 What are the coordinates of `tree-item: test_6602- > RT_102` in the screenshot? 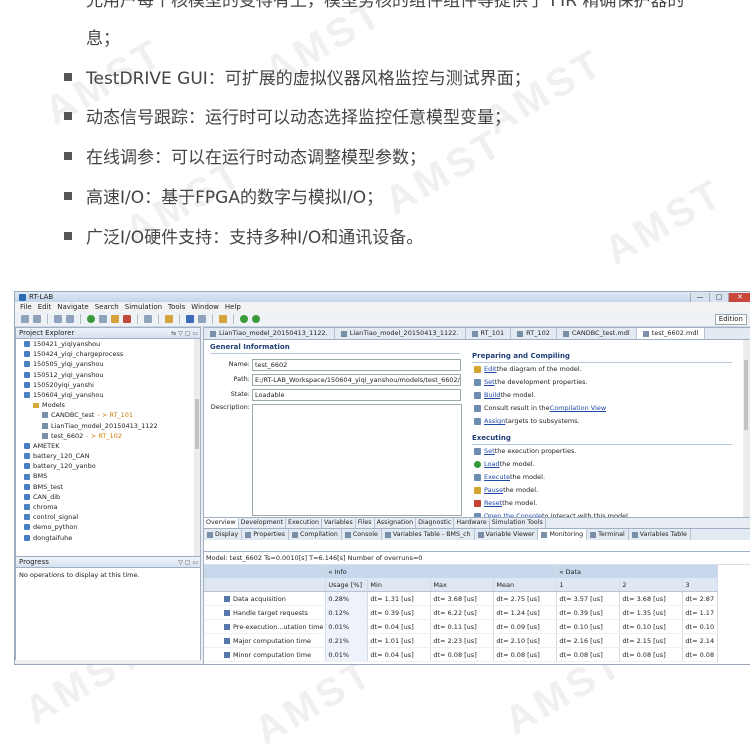 It's located at (108, 436).